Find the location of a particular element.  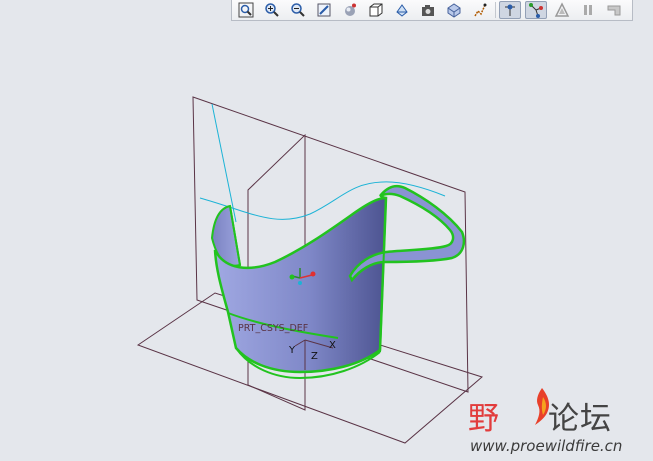

watermark-title: 野火论坛 is located at coordinates (540, 415).